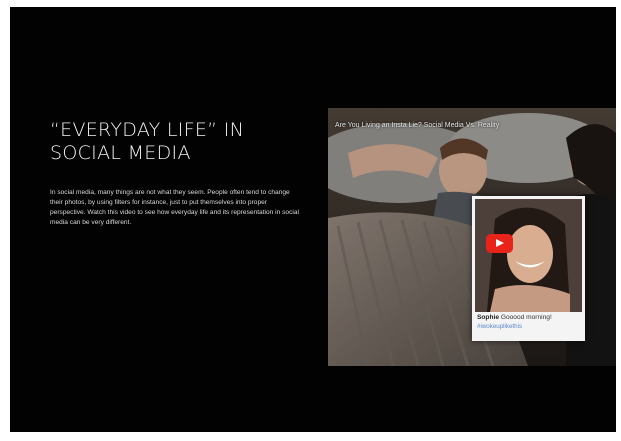  I want to click on instagram-photo-card: Sophie Gooood morning! #iwokeuplikethis, so click(528, 268).